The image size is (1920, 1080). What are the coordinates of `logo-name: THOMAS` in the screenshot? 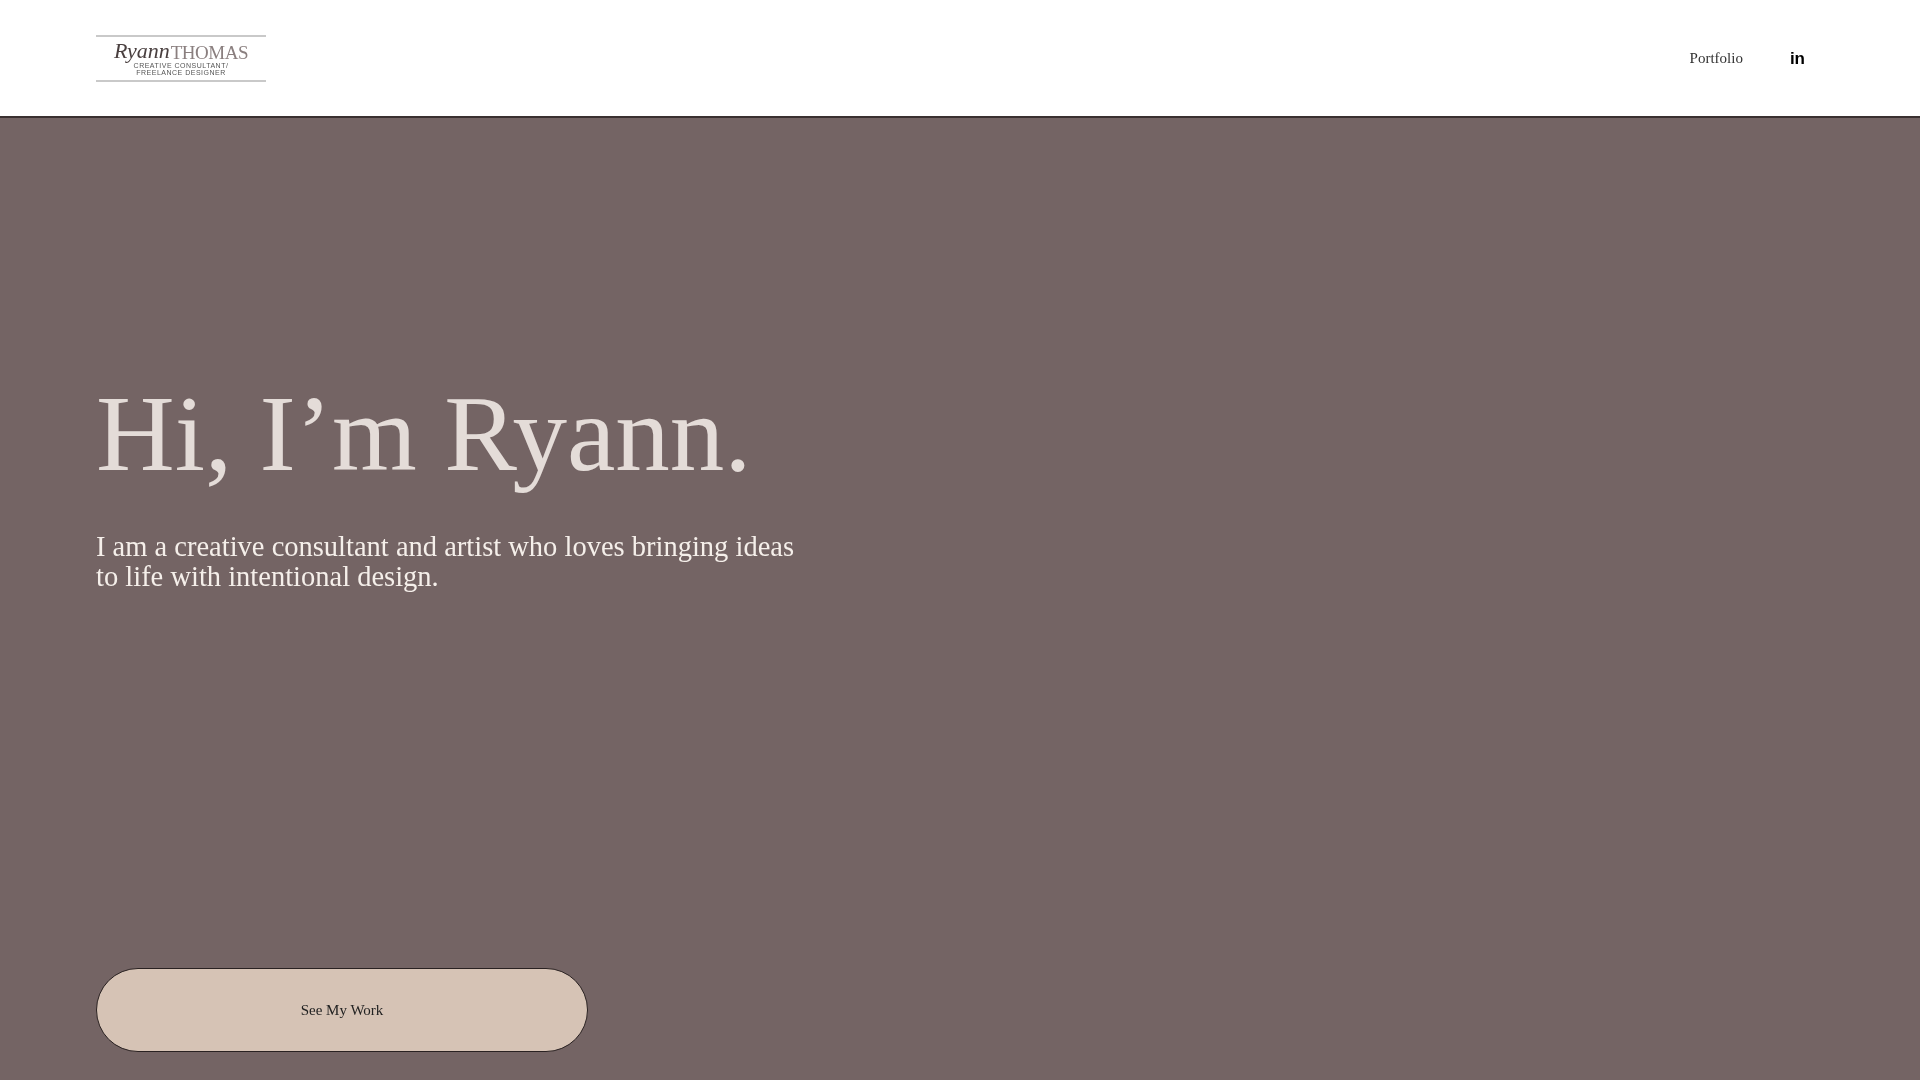 It's located at (209, 52).